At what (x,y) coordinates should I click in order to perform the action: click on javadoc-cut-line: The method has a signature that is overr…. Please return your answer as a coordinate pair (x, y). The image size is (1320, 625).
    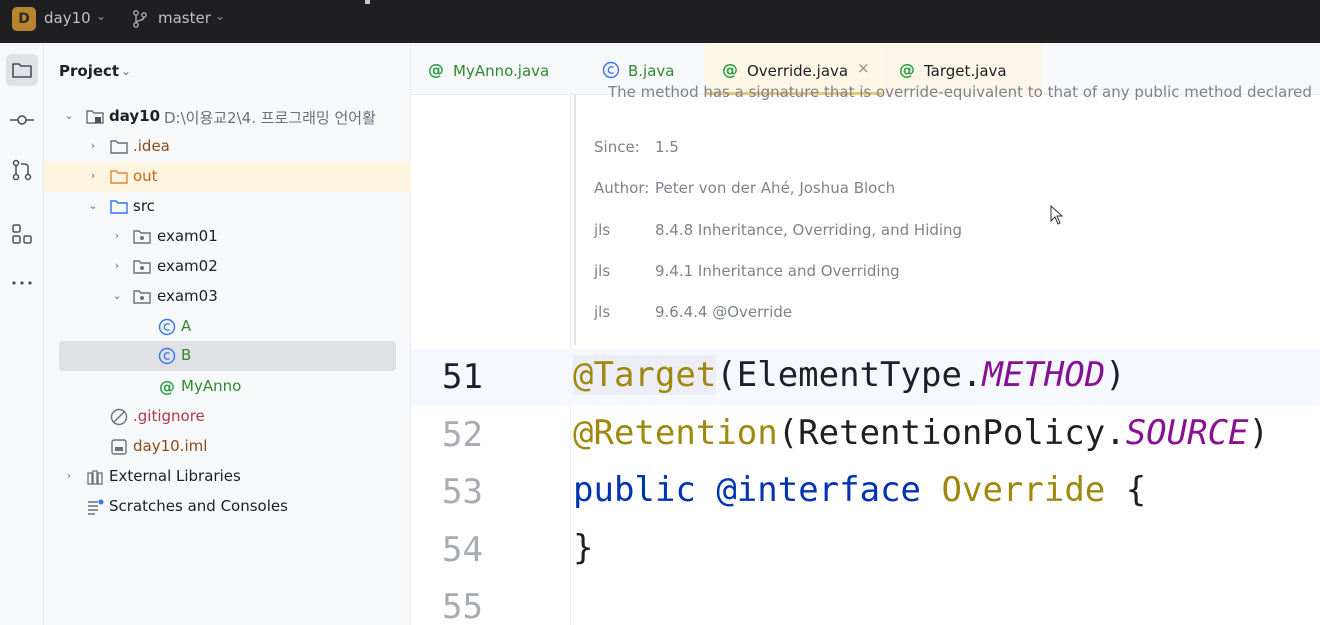
    Looking at the image, I should click on (960, 92).